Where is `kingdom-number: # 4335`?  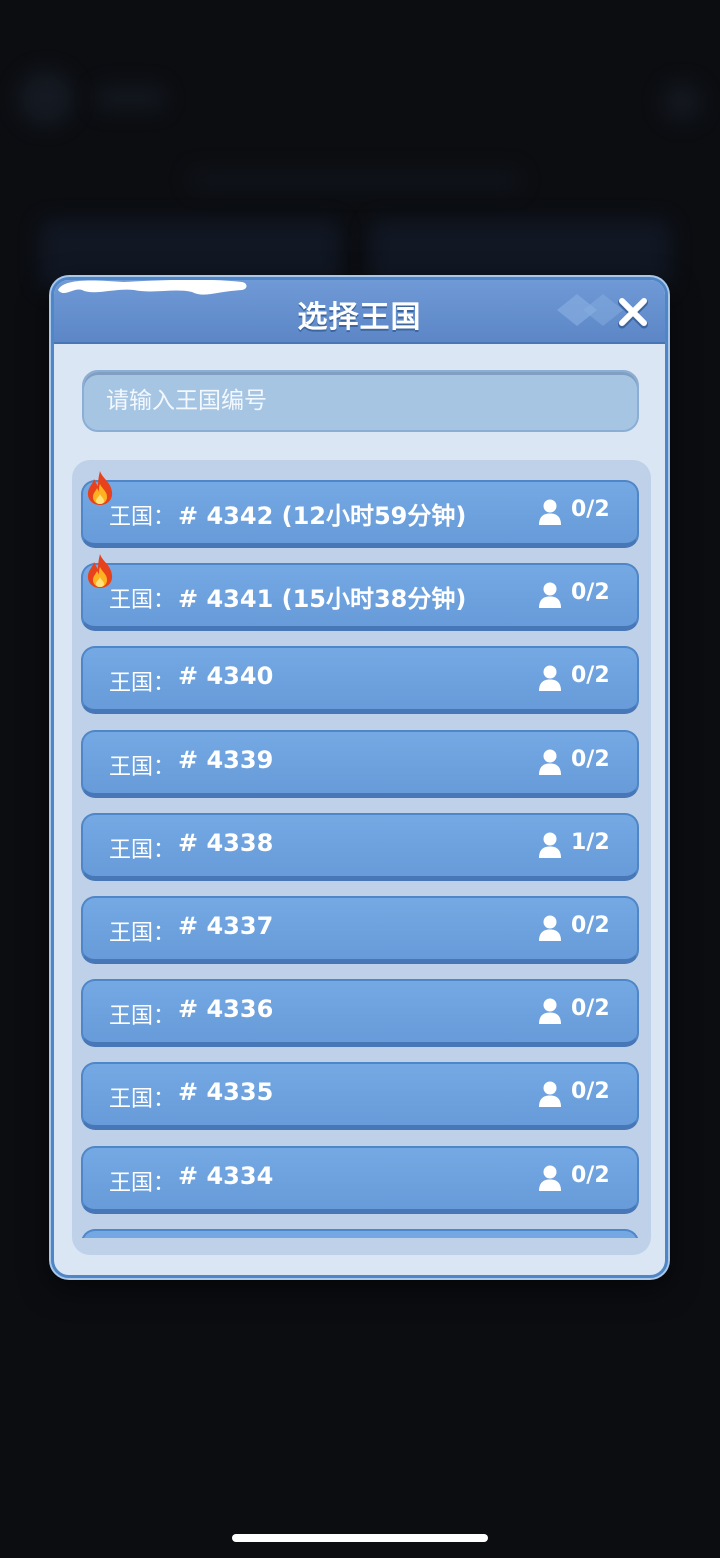 kingdom-number: # 4335 is located at coordinates (226, 1092).